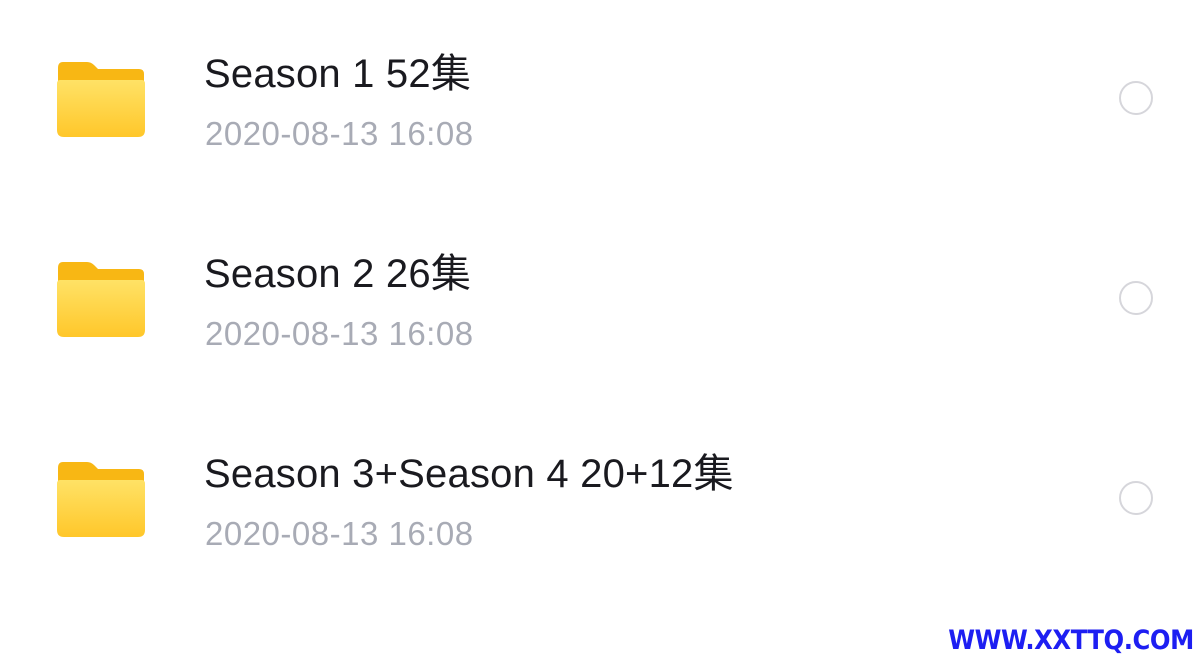 The width and height of the screenshot is (1200, 661). What do you see at coordinates (338, 274) in the screenshot?
I see `file-name: Season 2 26集` at bounding box center [338, 274].